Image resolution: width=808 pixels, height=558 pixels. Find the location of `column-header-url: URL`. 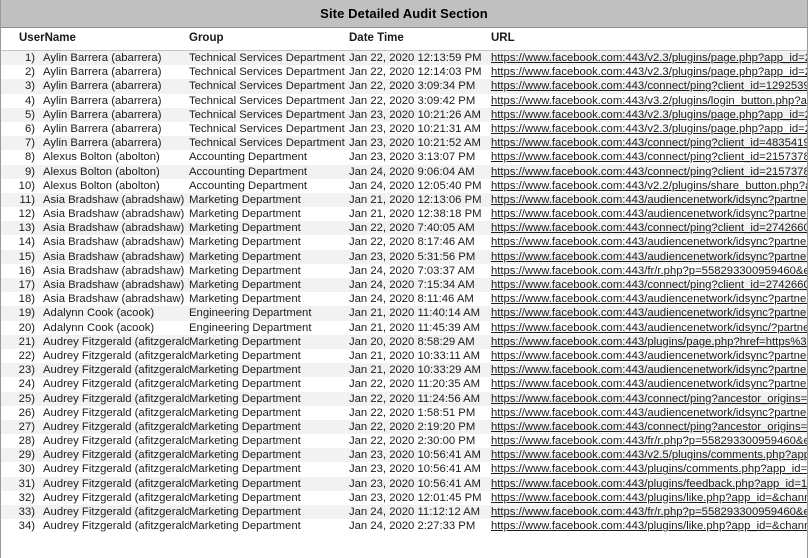

column-header-url: URL is located at coordinates (649, 38).